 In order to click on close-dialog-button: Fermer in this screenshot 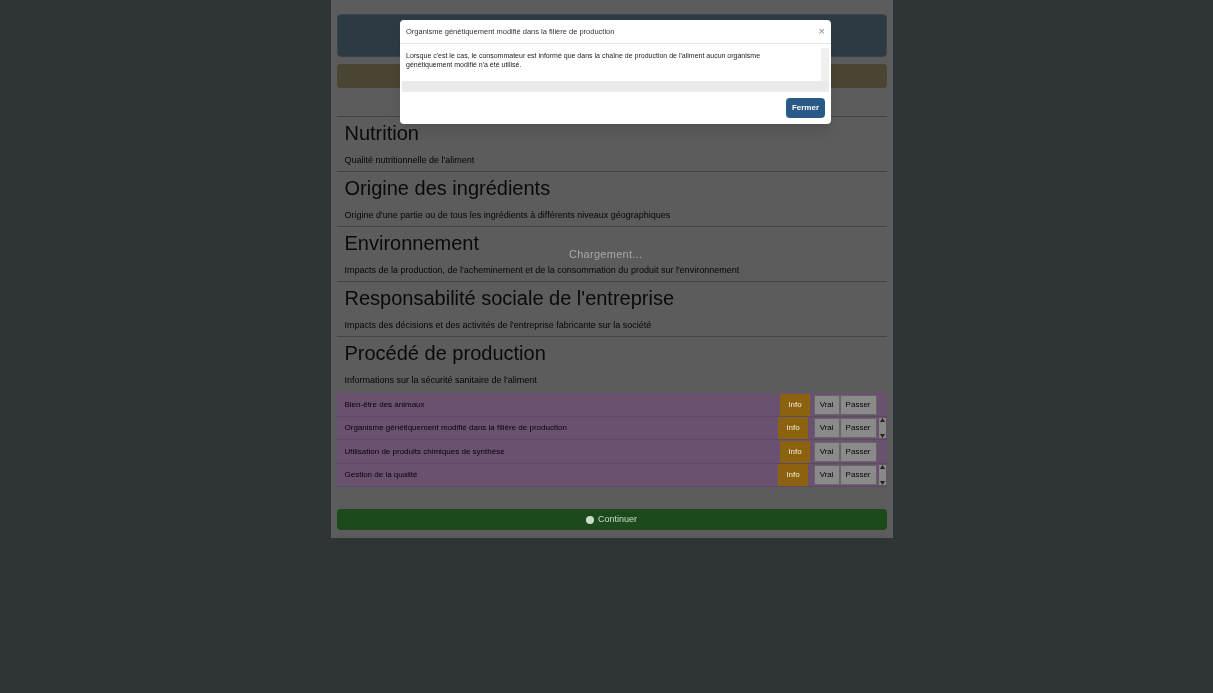, I will do `click(805, 108)`.